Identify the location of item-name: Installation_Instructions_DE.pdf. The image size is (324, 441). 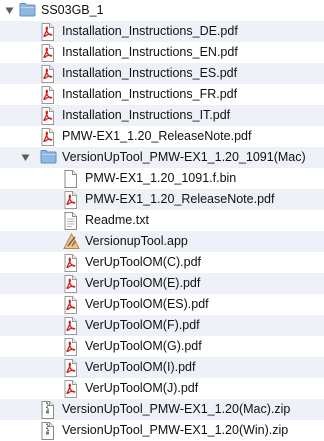
(150, 31).